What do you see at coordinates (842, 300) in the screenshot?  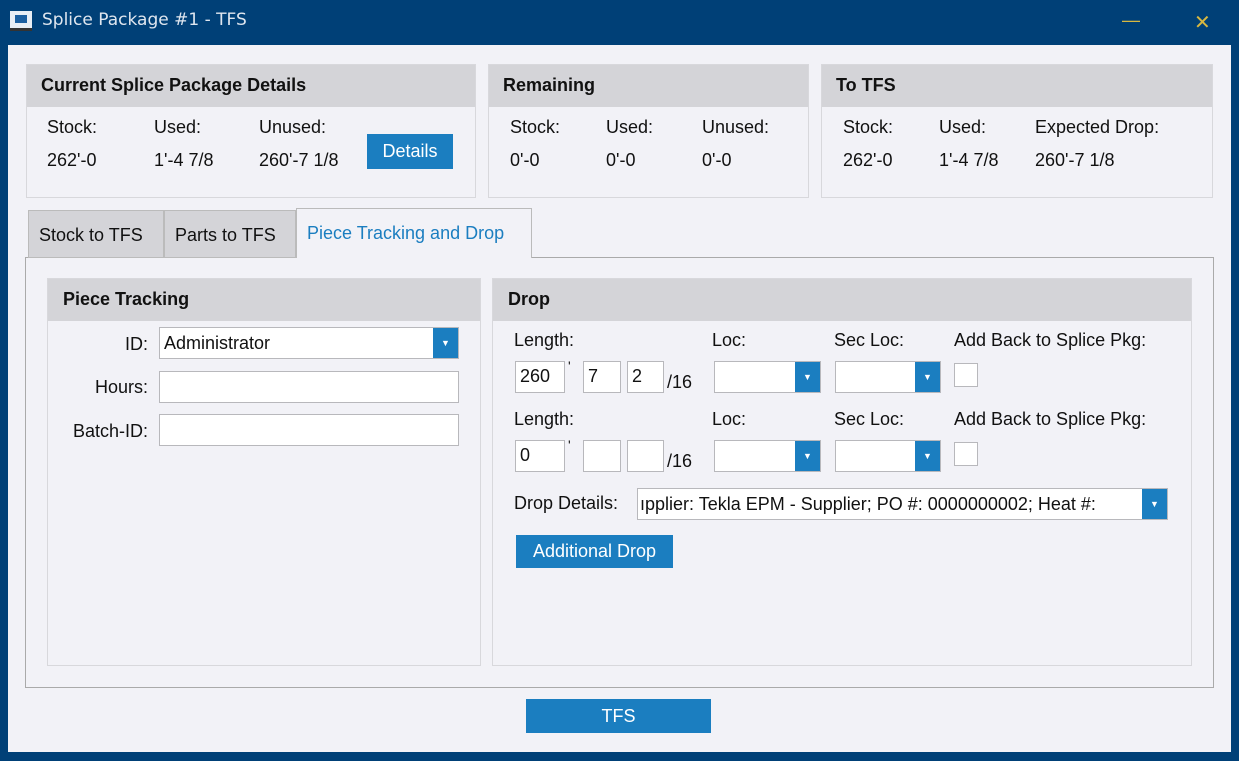 I see `panel-title: Drop` at bounding box center [842, 300].